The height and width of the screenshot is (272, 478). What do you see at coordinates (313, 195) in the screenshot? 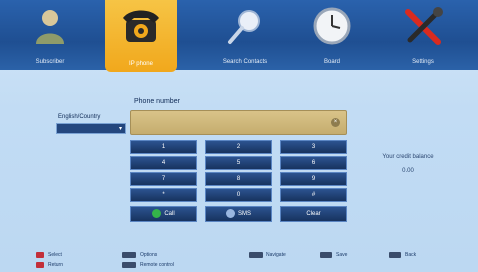
I see `key-hash: #` at bounding box center [313, 195].